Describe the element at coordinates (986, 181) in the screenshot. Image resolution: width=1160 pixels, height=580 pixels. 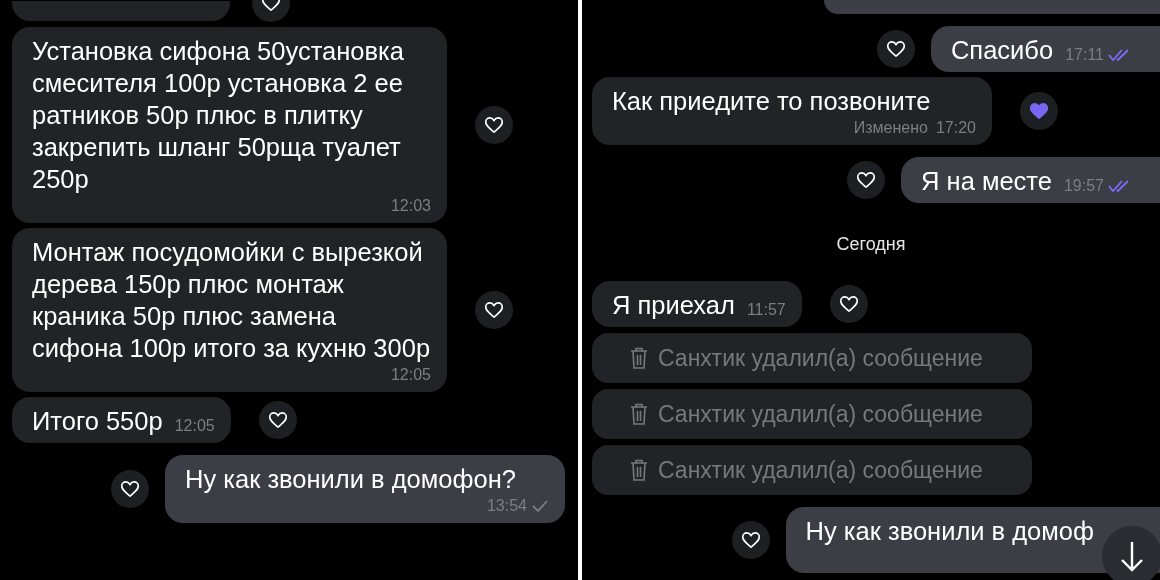
I see `message-text: Я на месте` at that location.